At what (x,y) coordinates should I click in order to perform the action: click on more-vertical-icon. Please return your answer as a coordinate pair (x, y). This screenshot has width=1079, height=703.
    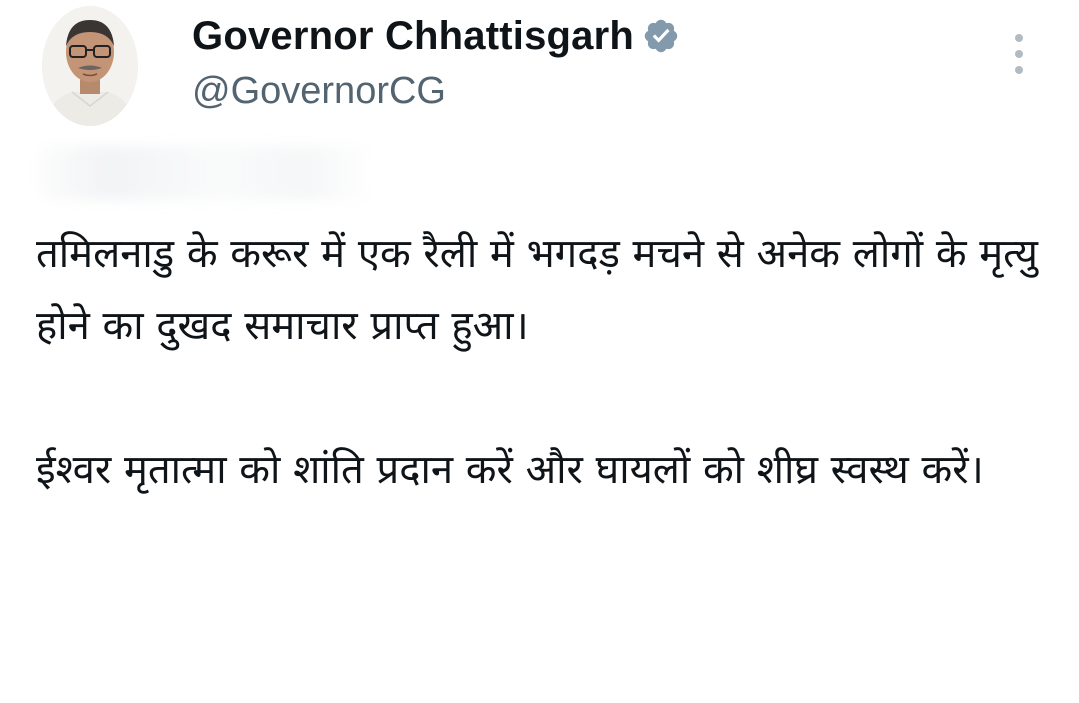
    Looking at the image, I should click on (1019, 38).